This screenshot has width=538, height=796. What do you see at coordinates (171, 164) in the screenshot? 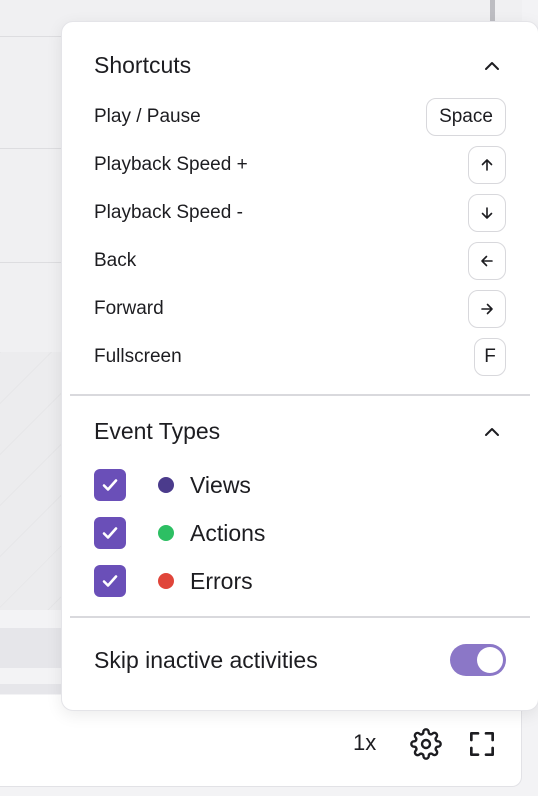
I see `shortcut-label: Playback Speed +` at bounding box center [171, 164].